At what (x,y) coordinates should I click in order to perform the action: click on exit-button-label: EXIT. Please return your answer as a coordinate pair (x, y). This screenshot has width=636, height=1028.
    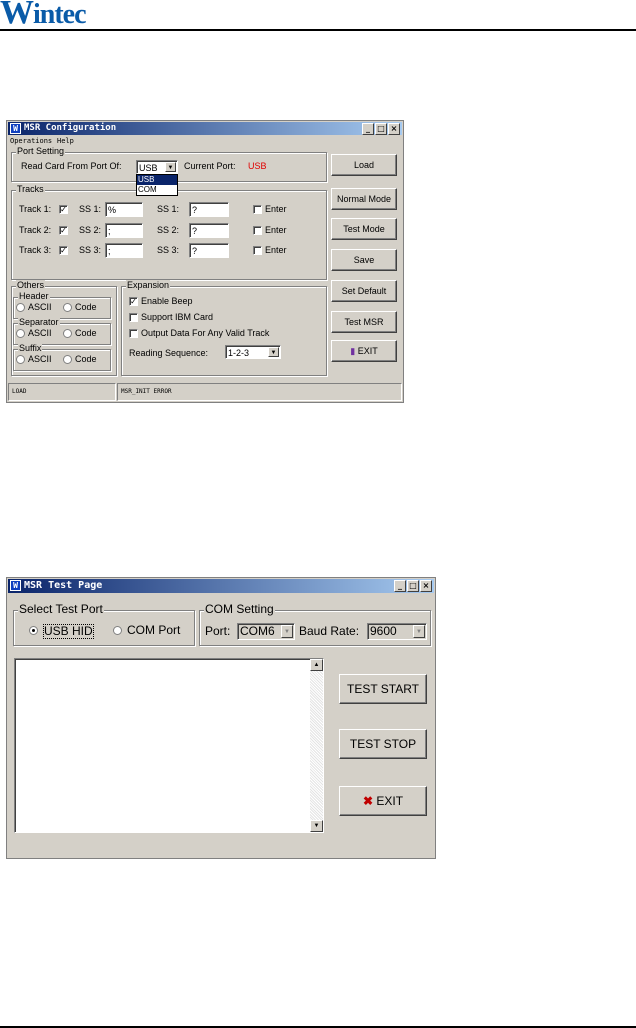
    Looking at the image, I should click on (367, 351).